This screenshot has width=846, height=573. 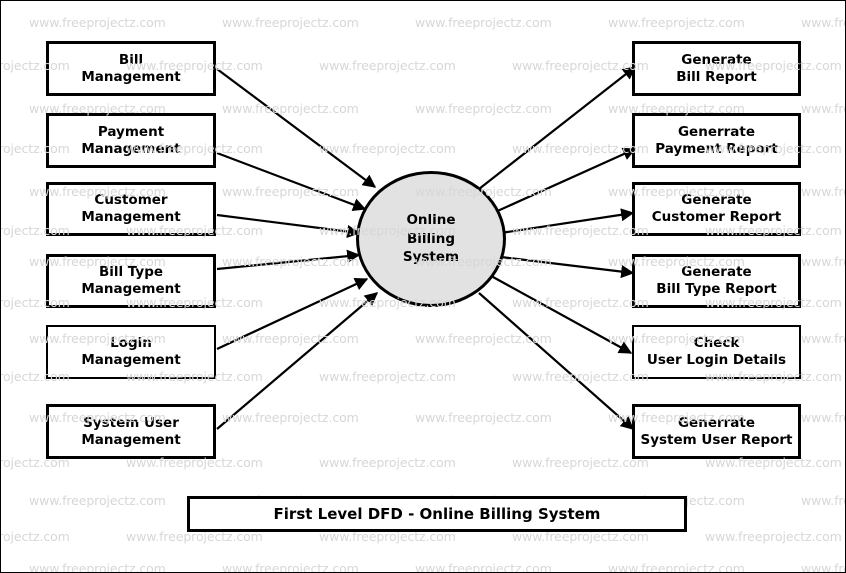 What do you see at coordinates (131, 59) in the screenshot?
I see `entity-label-line: Bill` at bounding box center [131, 59].